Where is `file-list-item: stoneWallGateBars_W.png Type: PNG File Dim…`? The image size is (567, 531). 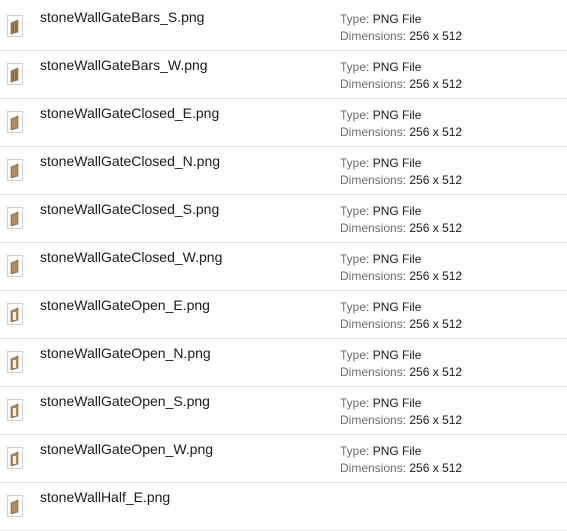
file-list-item: stoneWallGateBars_W.png Type: PNG File Dim… is located at coordinates (283, 75).